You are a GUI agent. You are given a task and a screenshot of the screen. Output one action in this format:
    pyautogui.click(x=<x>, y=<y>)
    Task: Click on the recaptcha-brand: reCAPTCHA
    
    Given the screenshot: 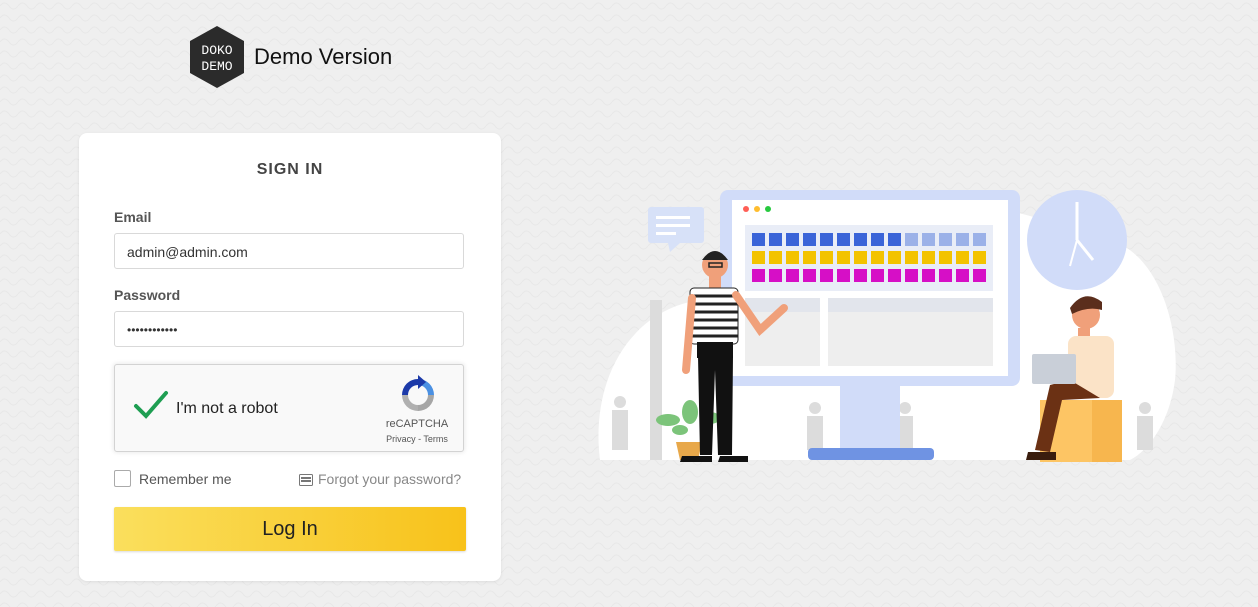 What is the action you would take?
    pyautogui.click(x=417, y=424)
    